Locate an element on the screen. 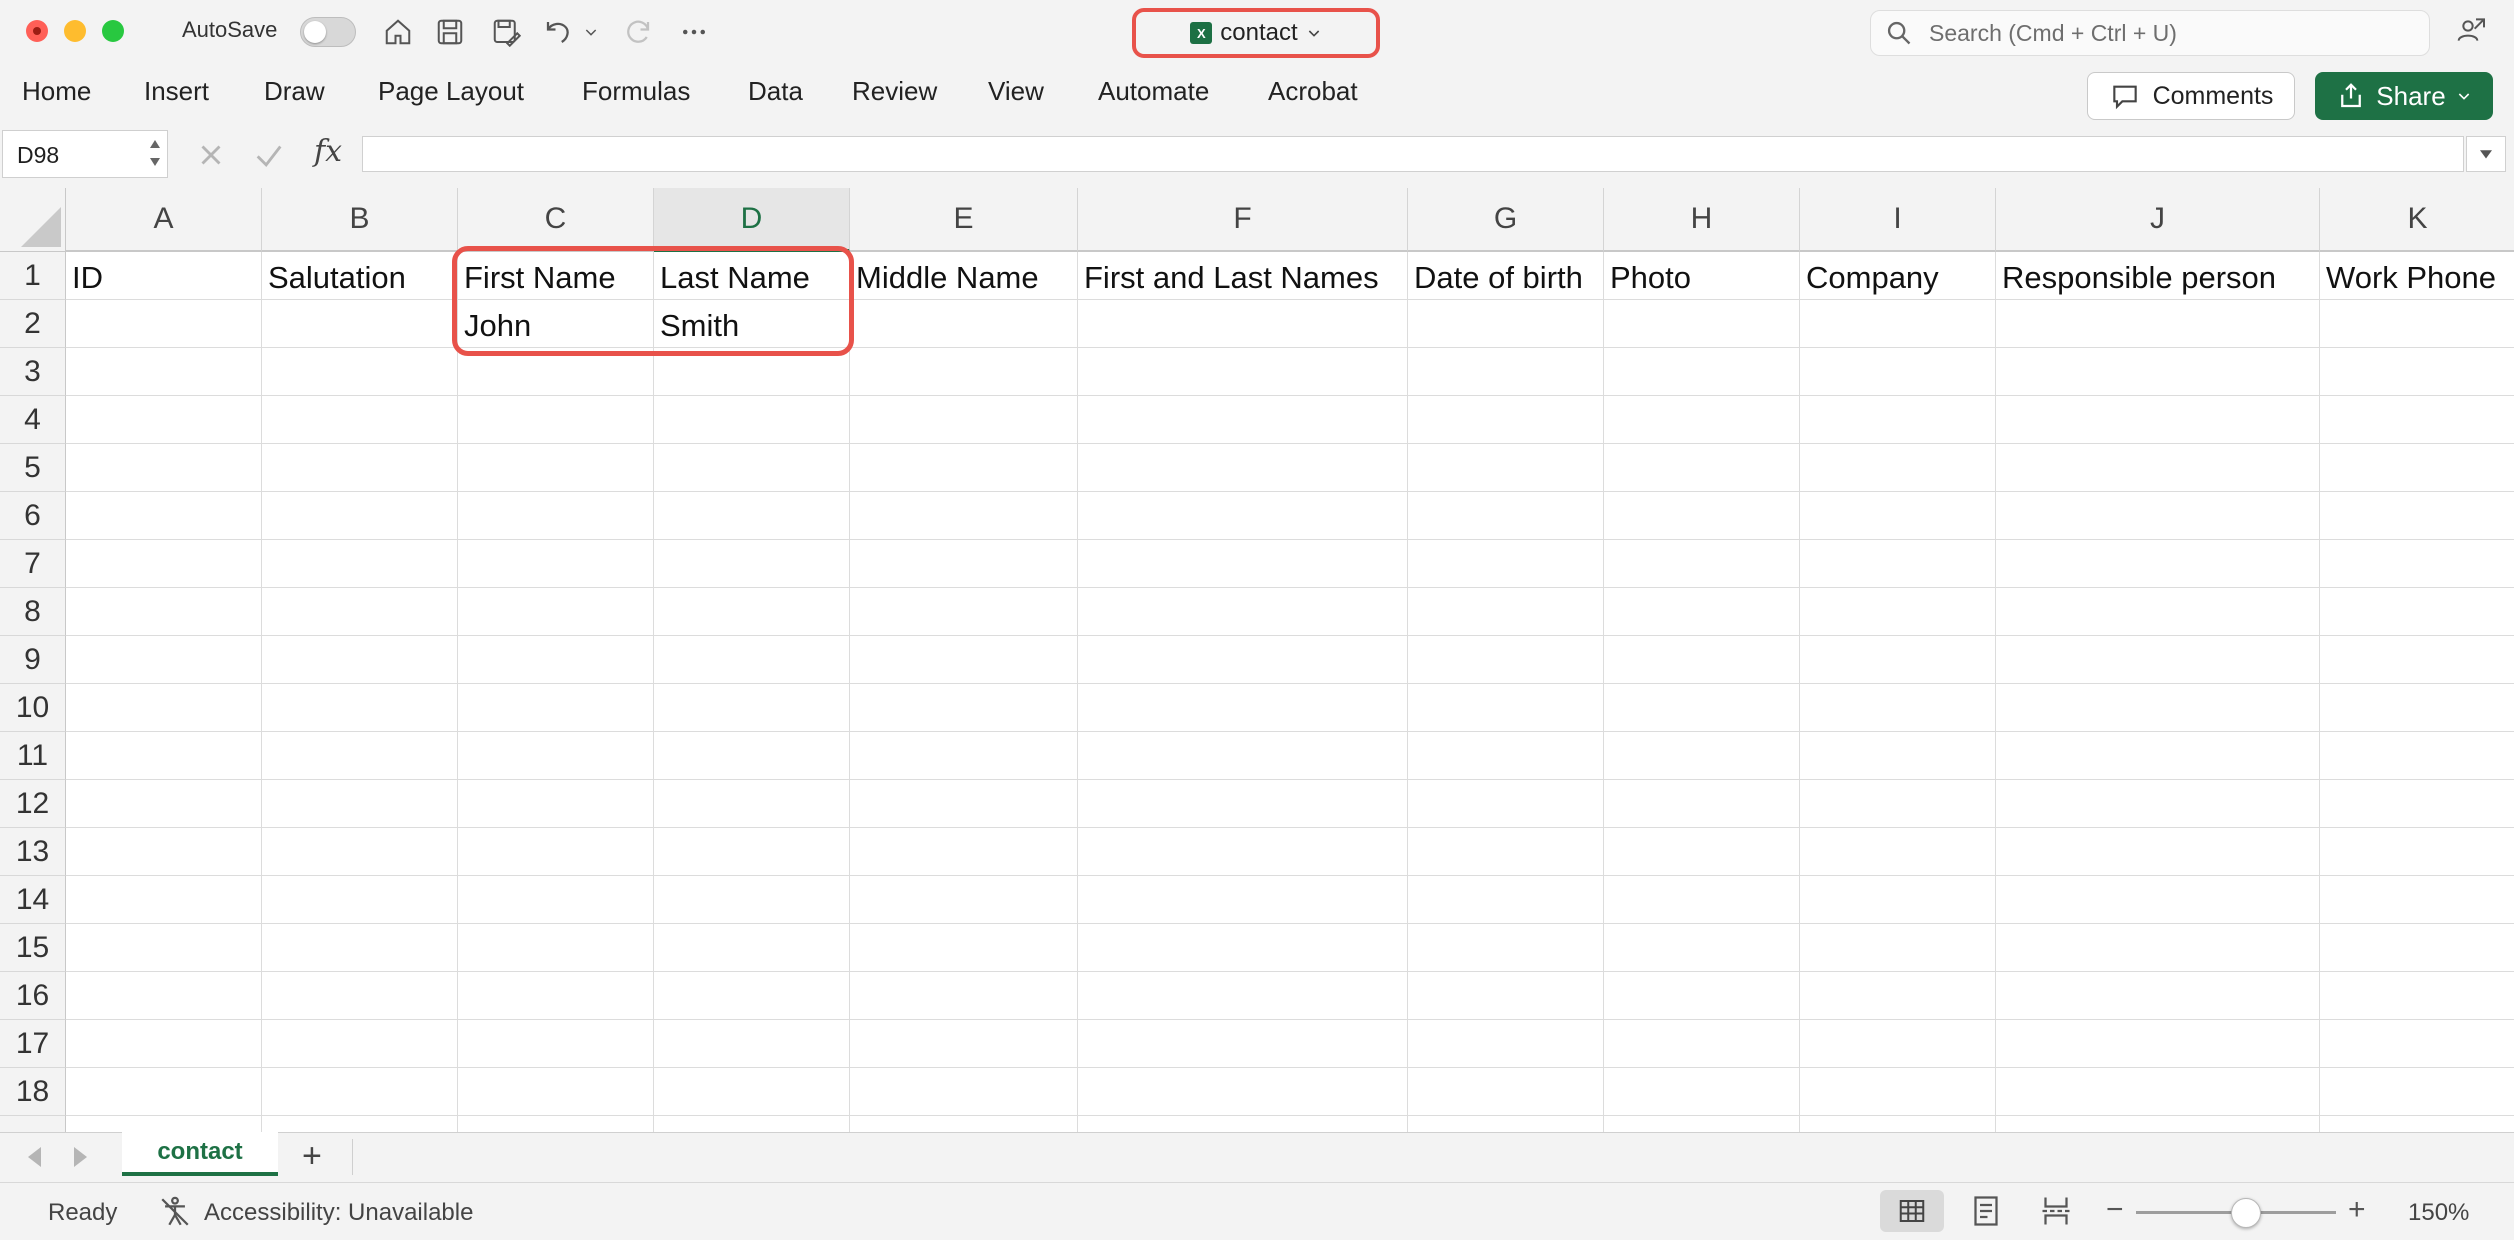 Image resolution: width=2514 pixels, height=1240 pixels. insert-function-button: fx is located at coordinates (328, 151).